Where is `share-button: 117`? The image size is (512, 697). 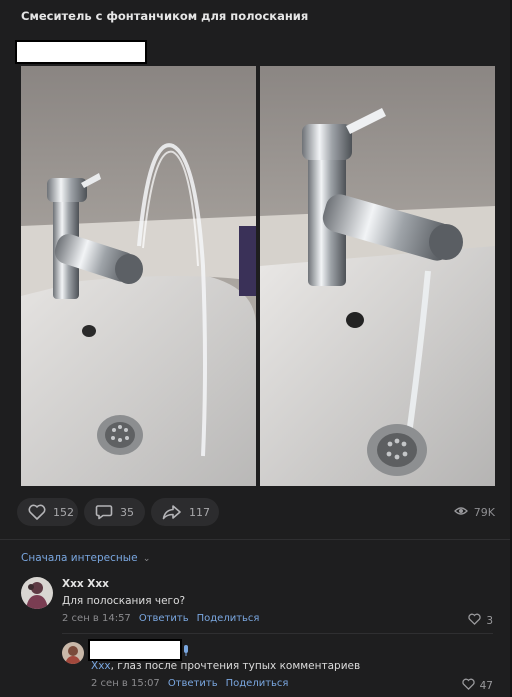
share-button: 117 is located at coordinates (185, 512).